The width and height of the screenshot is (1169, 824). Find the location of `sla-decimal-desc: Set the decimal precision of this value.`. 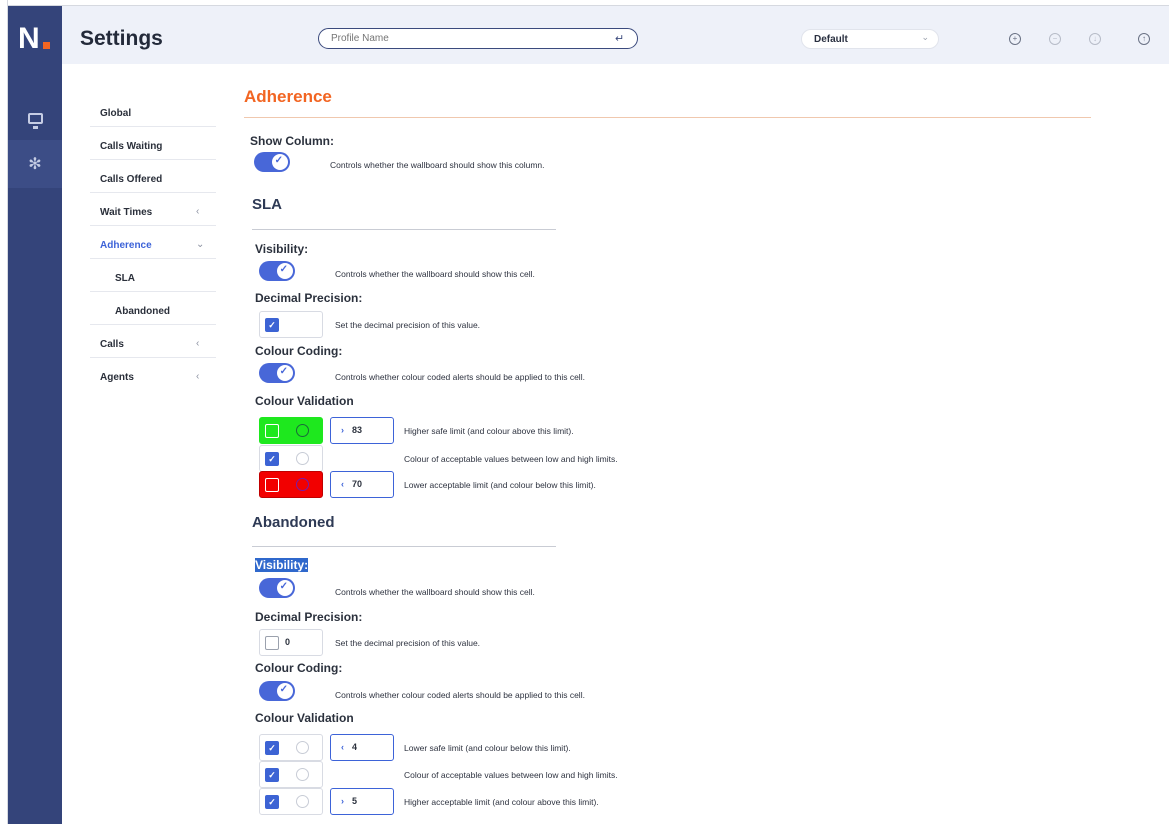

sla-decimal-desc: Set the decimal precision of this value. is located at coordinates (408, 325).